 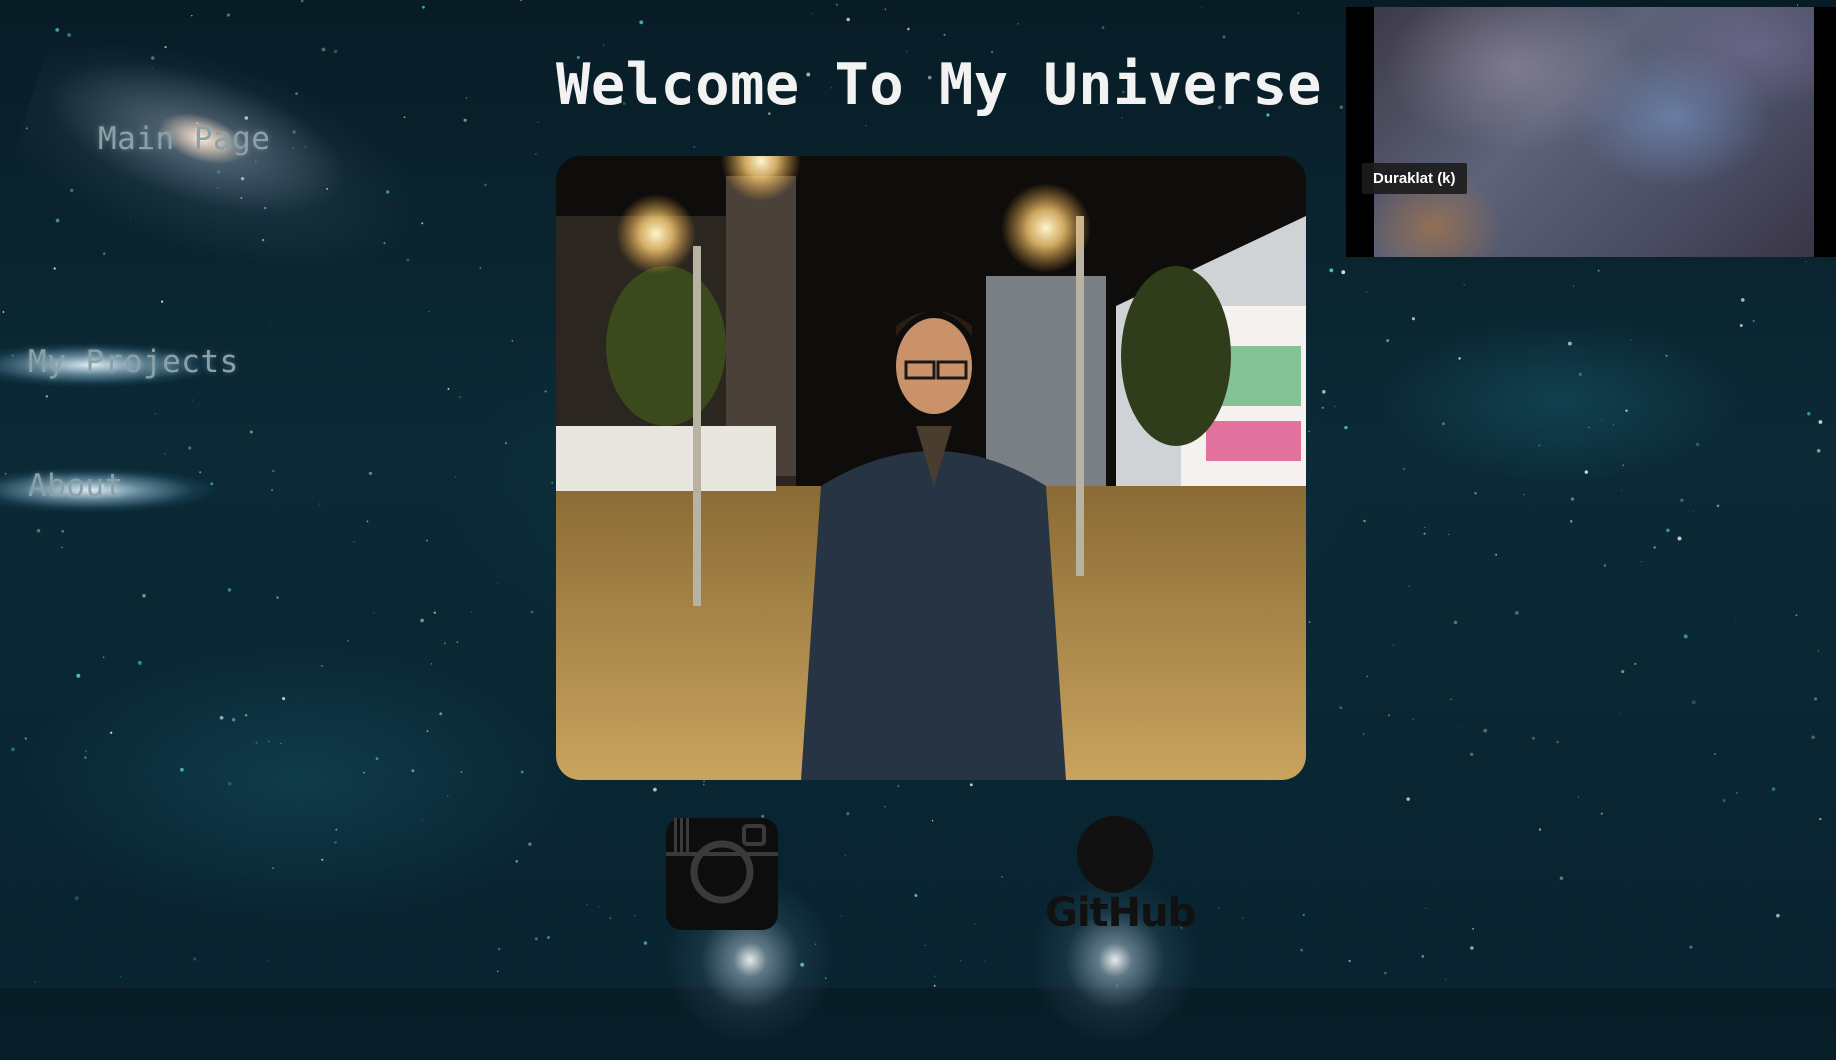 What do you see at coordinates (724, 876) in the screenshot?
I see `instagram-link` at bounding box center [724, 876].